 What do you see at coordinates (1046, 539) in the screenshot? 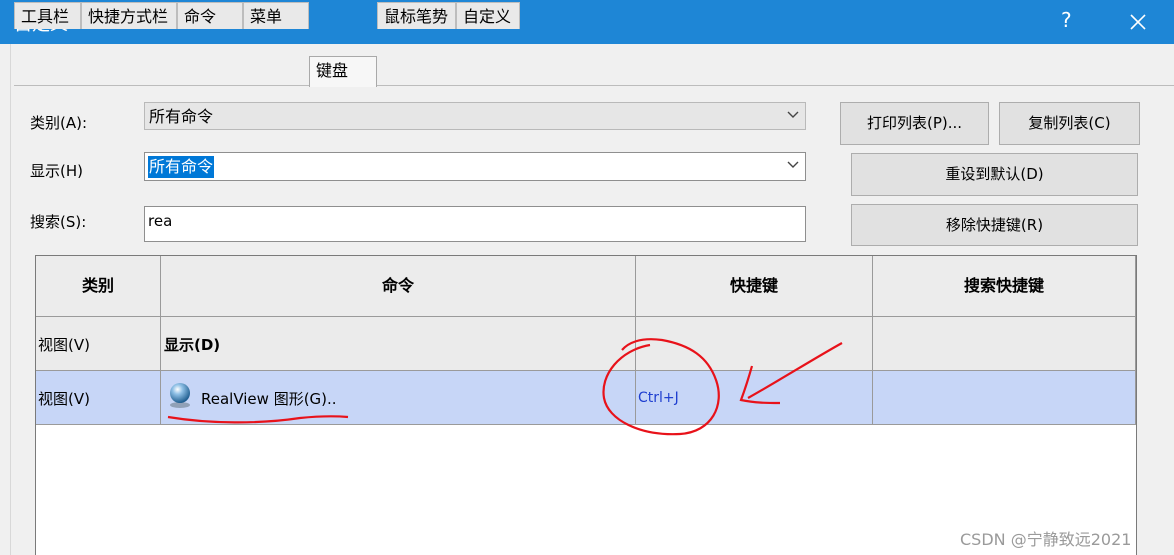
I see `watermark-text: CSDN @宁静致远2021` at bounding box center [1046, 539].